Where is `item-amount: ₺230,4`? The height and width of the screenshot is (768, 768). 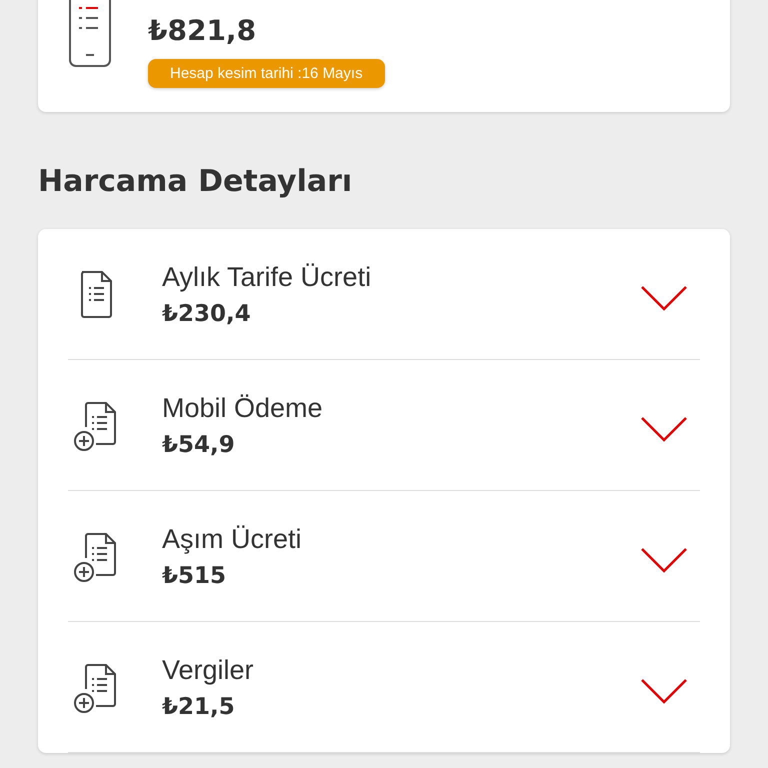
item-amount: ₺230,4 is located at coordinates (207, 313).